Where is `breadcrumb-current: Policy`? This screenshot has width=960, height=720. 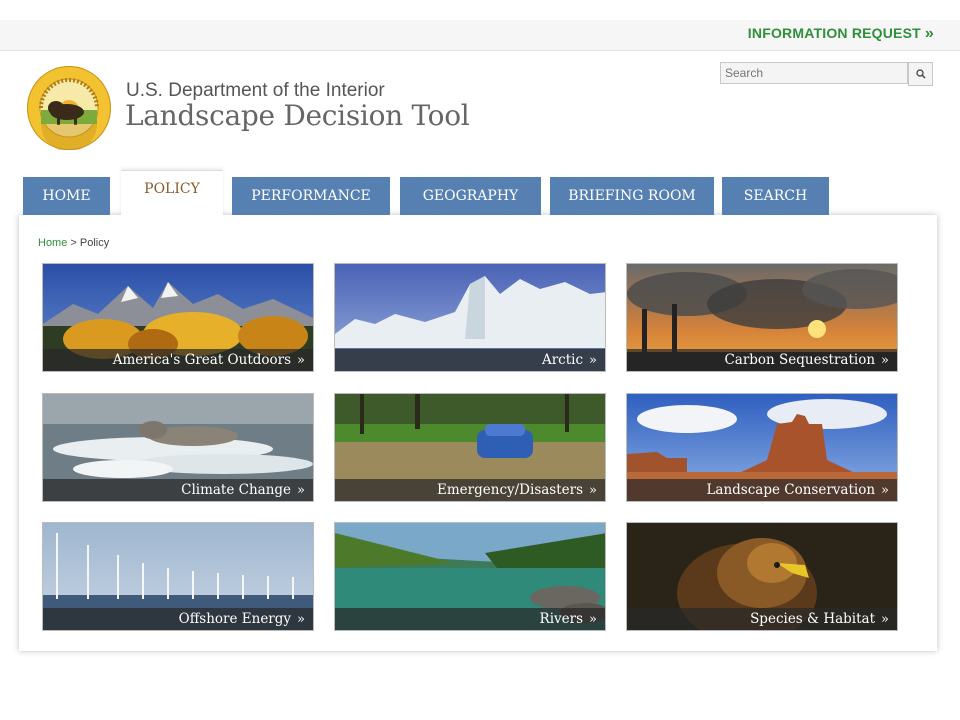 breadcrumb-current: Policy is located at coordinates (94, 243).